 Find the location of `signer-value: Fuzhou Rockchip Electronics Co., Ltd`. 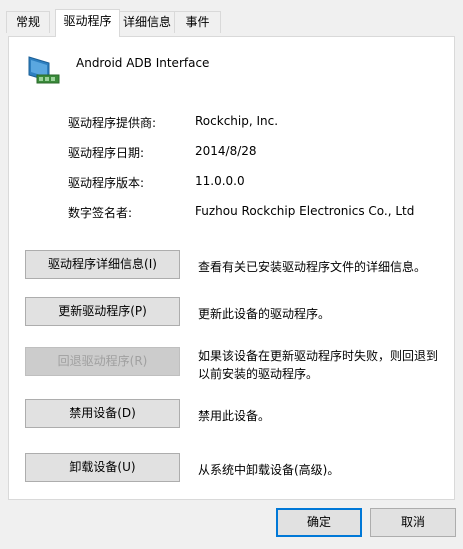

signer-value: Fuzhou Rockchip Electronics Co., Ltd is located at coordinates (305, 211).